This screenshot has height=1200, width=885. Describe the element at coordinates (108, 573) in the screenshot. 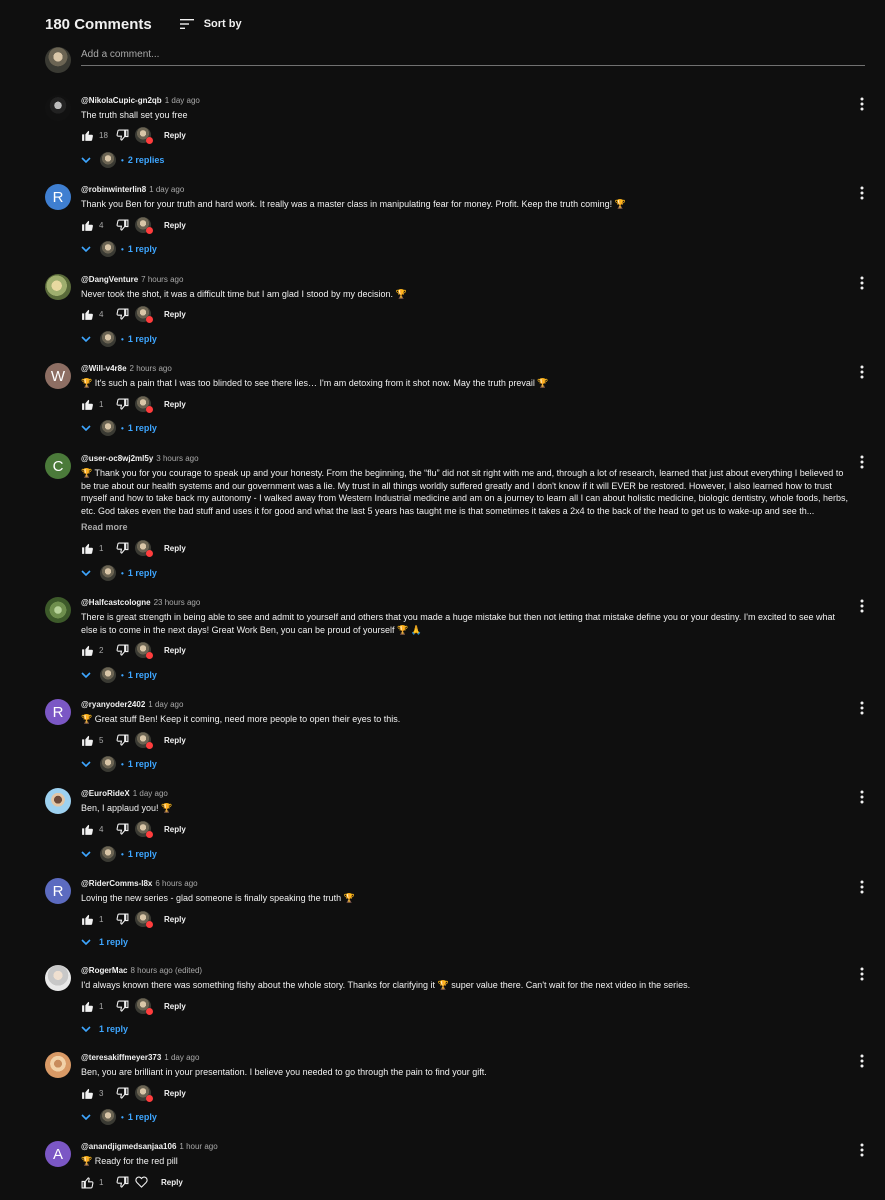

I see `creator-avatar` at that location.